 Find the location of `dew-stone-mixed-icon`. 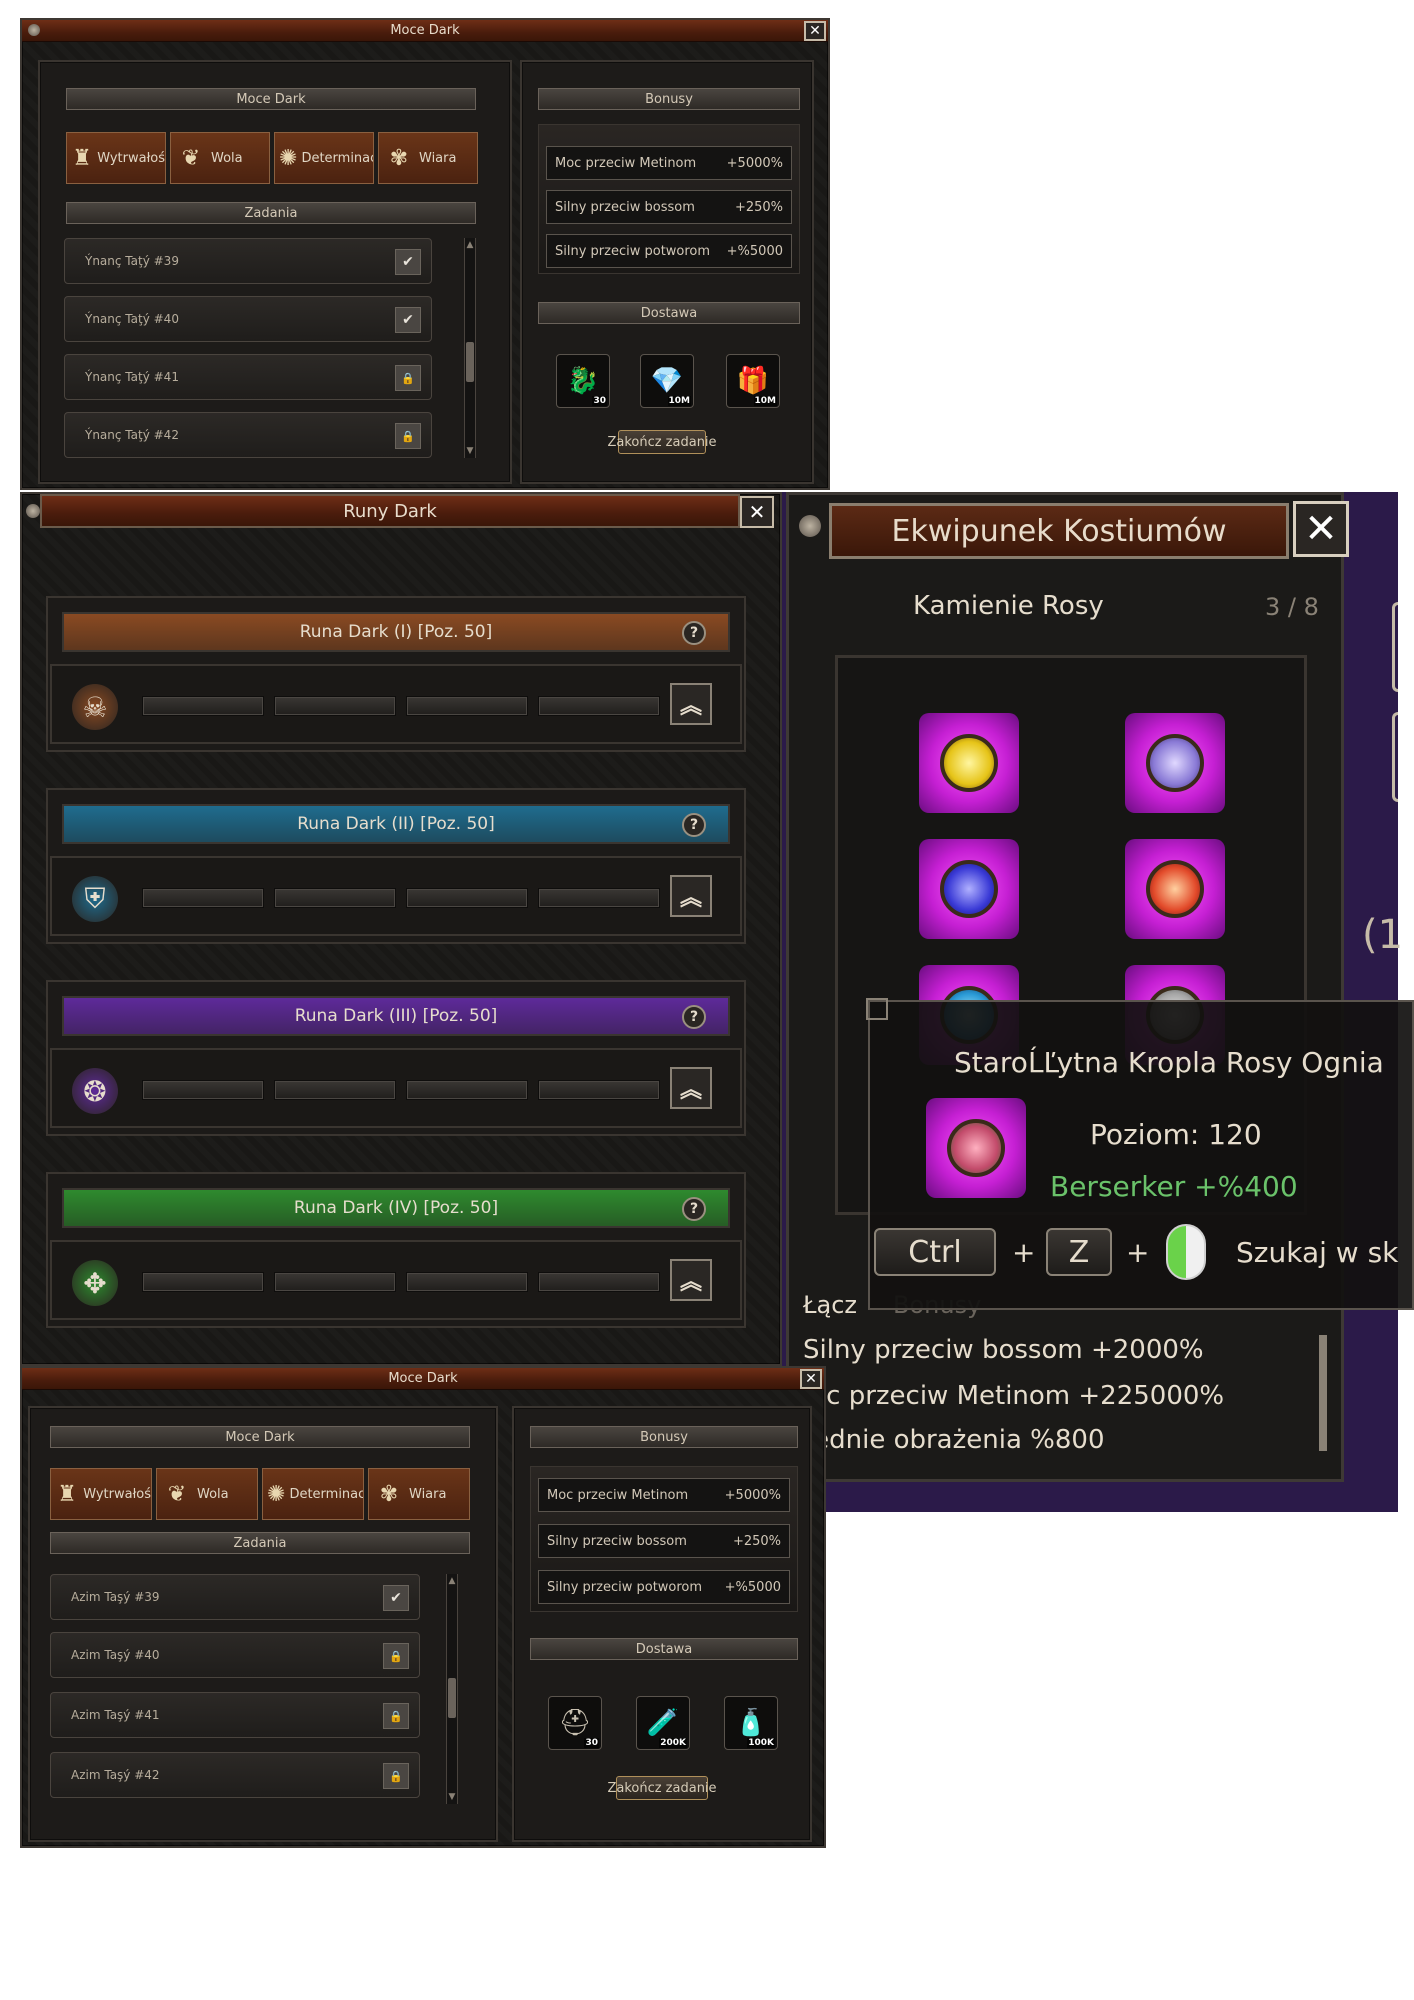

dew-stone-mixed-icon is located at coordinates (976, 1148).